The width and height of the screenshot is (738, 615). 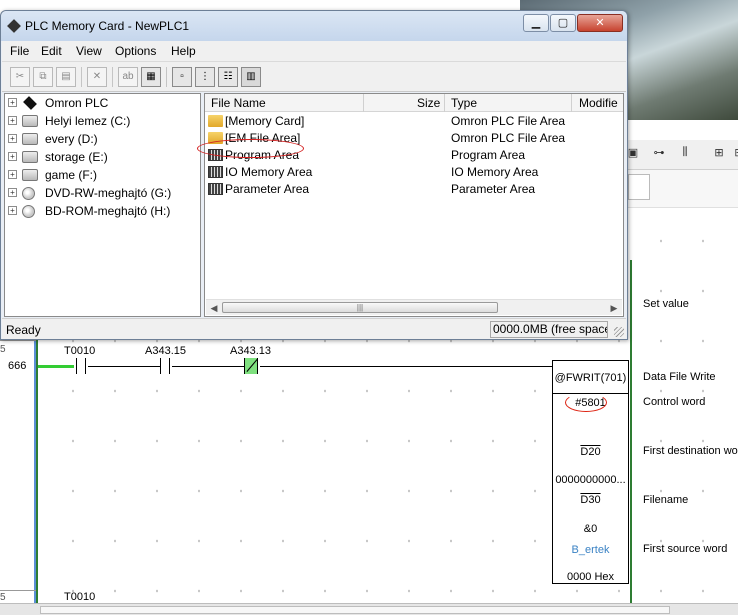 What do you see at coordinates (659, 154) in the screenshot?
I see `toolbar-button-icon: ⊶` at bounding box center [659, 154].